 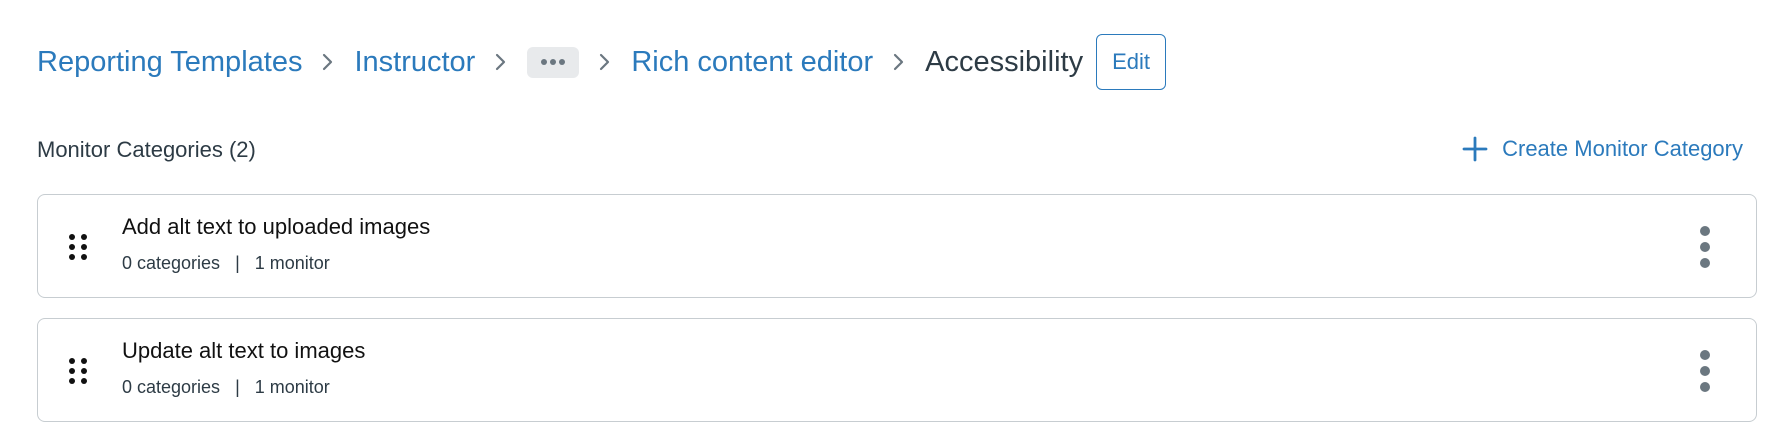 What do you see at coordinates (146, 149) in the screenshot?
I see `section-title: Monitor Categories (2)` at bounding box center [146, 149].